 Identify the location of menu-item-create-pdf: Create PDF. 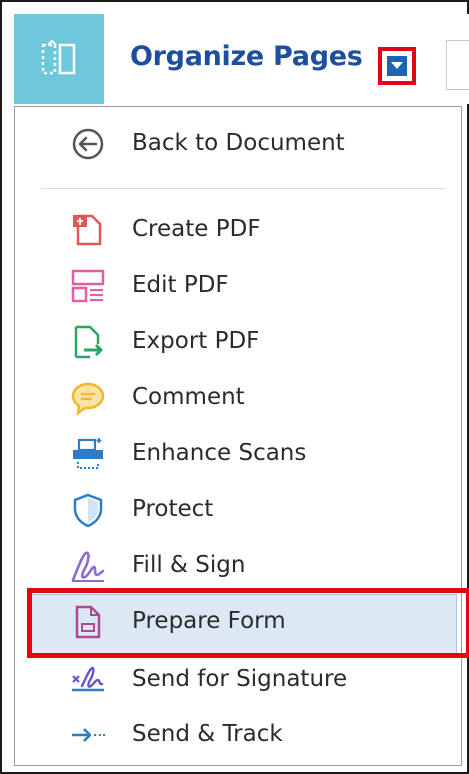
(238, 229).